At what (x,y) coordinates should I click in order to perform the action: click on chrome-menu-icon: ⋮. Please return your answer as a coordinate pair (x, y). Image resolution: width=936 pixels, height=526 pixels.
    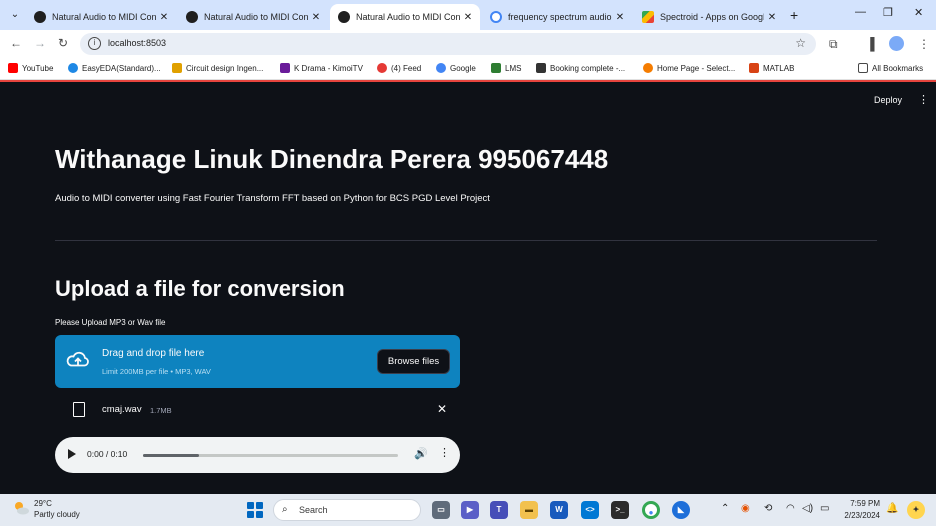
    Looking at the image, I should click on (924, 44).